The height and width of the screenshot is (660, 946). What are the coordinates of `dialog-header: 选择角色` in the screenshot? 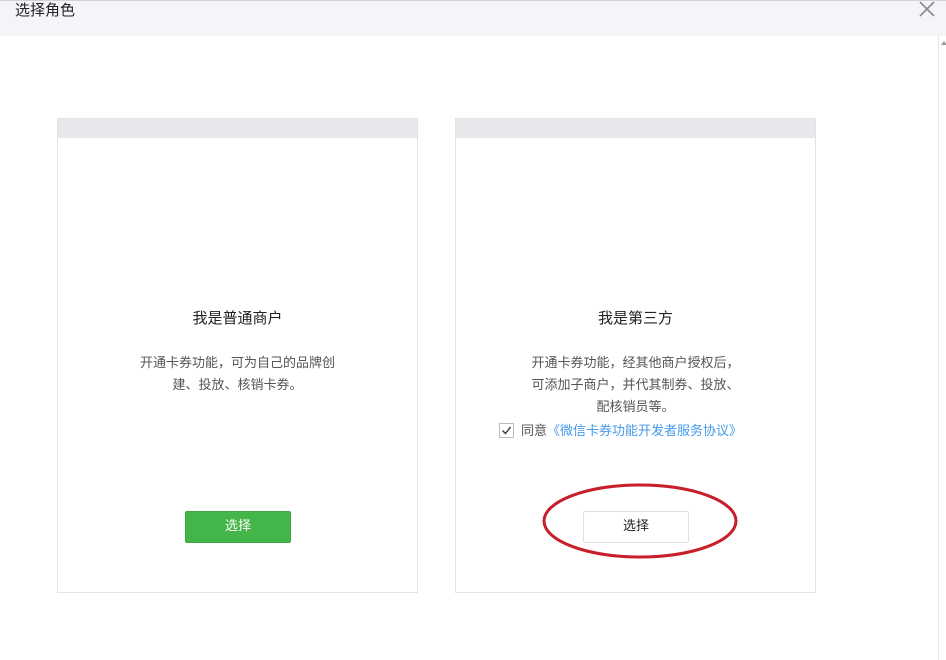 It's located at (473, 18).